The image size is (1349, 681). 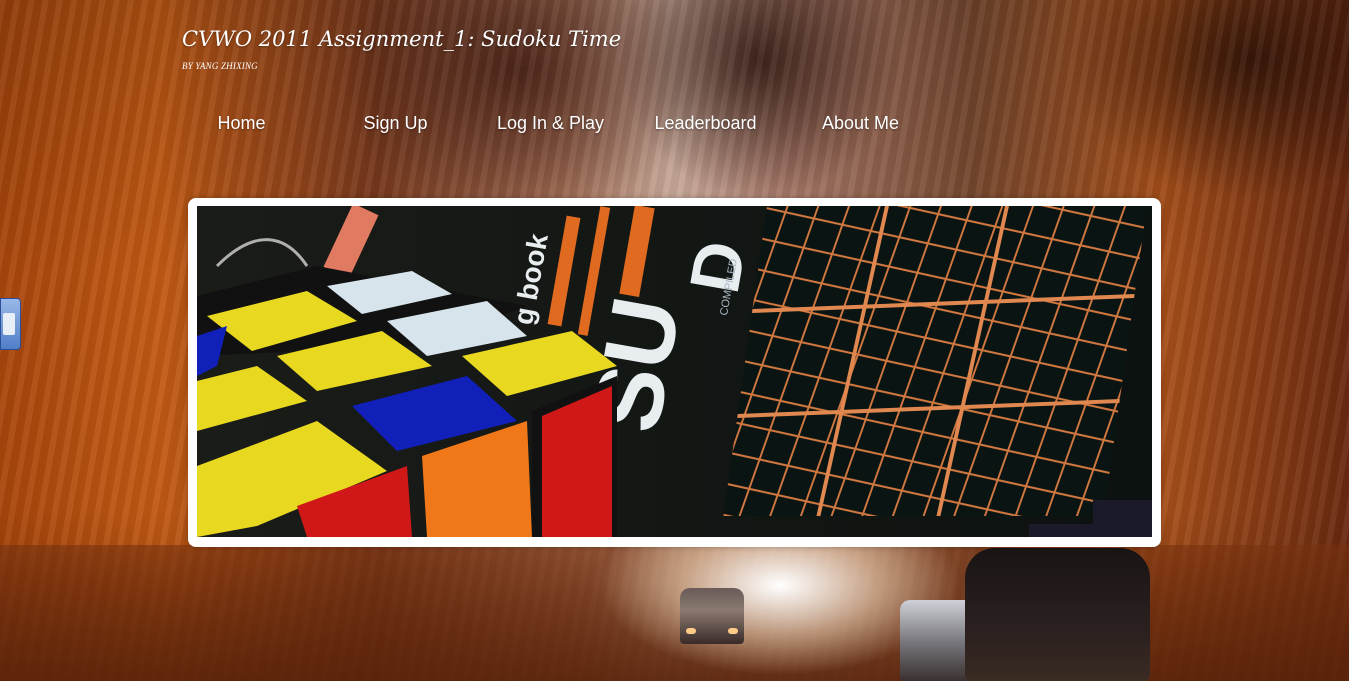 What do you see at coordinates (550, 123) in the screenshot?
I see `nav-log-in-play: Log In & Play` at bounding box center [550, 123].